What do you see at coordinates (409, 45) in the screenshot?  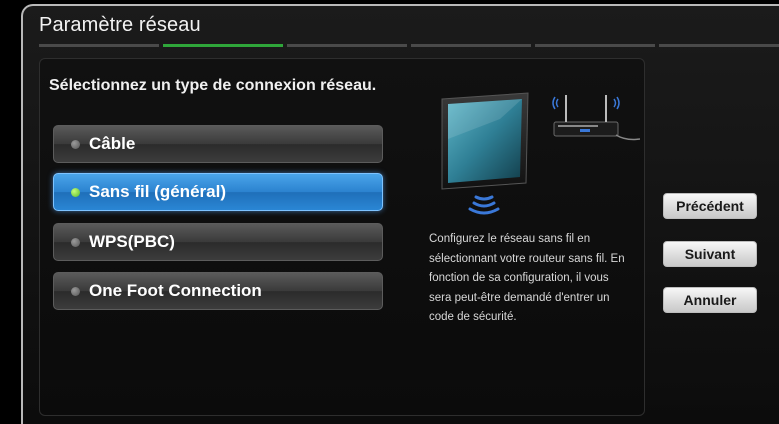 I see `step-progress-bar` at bounding box center [409, 45].